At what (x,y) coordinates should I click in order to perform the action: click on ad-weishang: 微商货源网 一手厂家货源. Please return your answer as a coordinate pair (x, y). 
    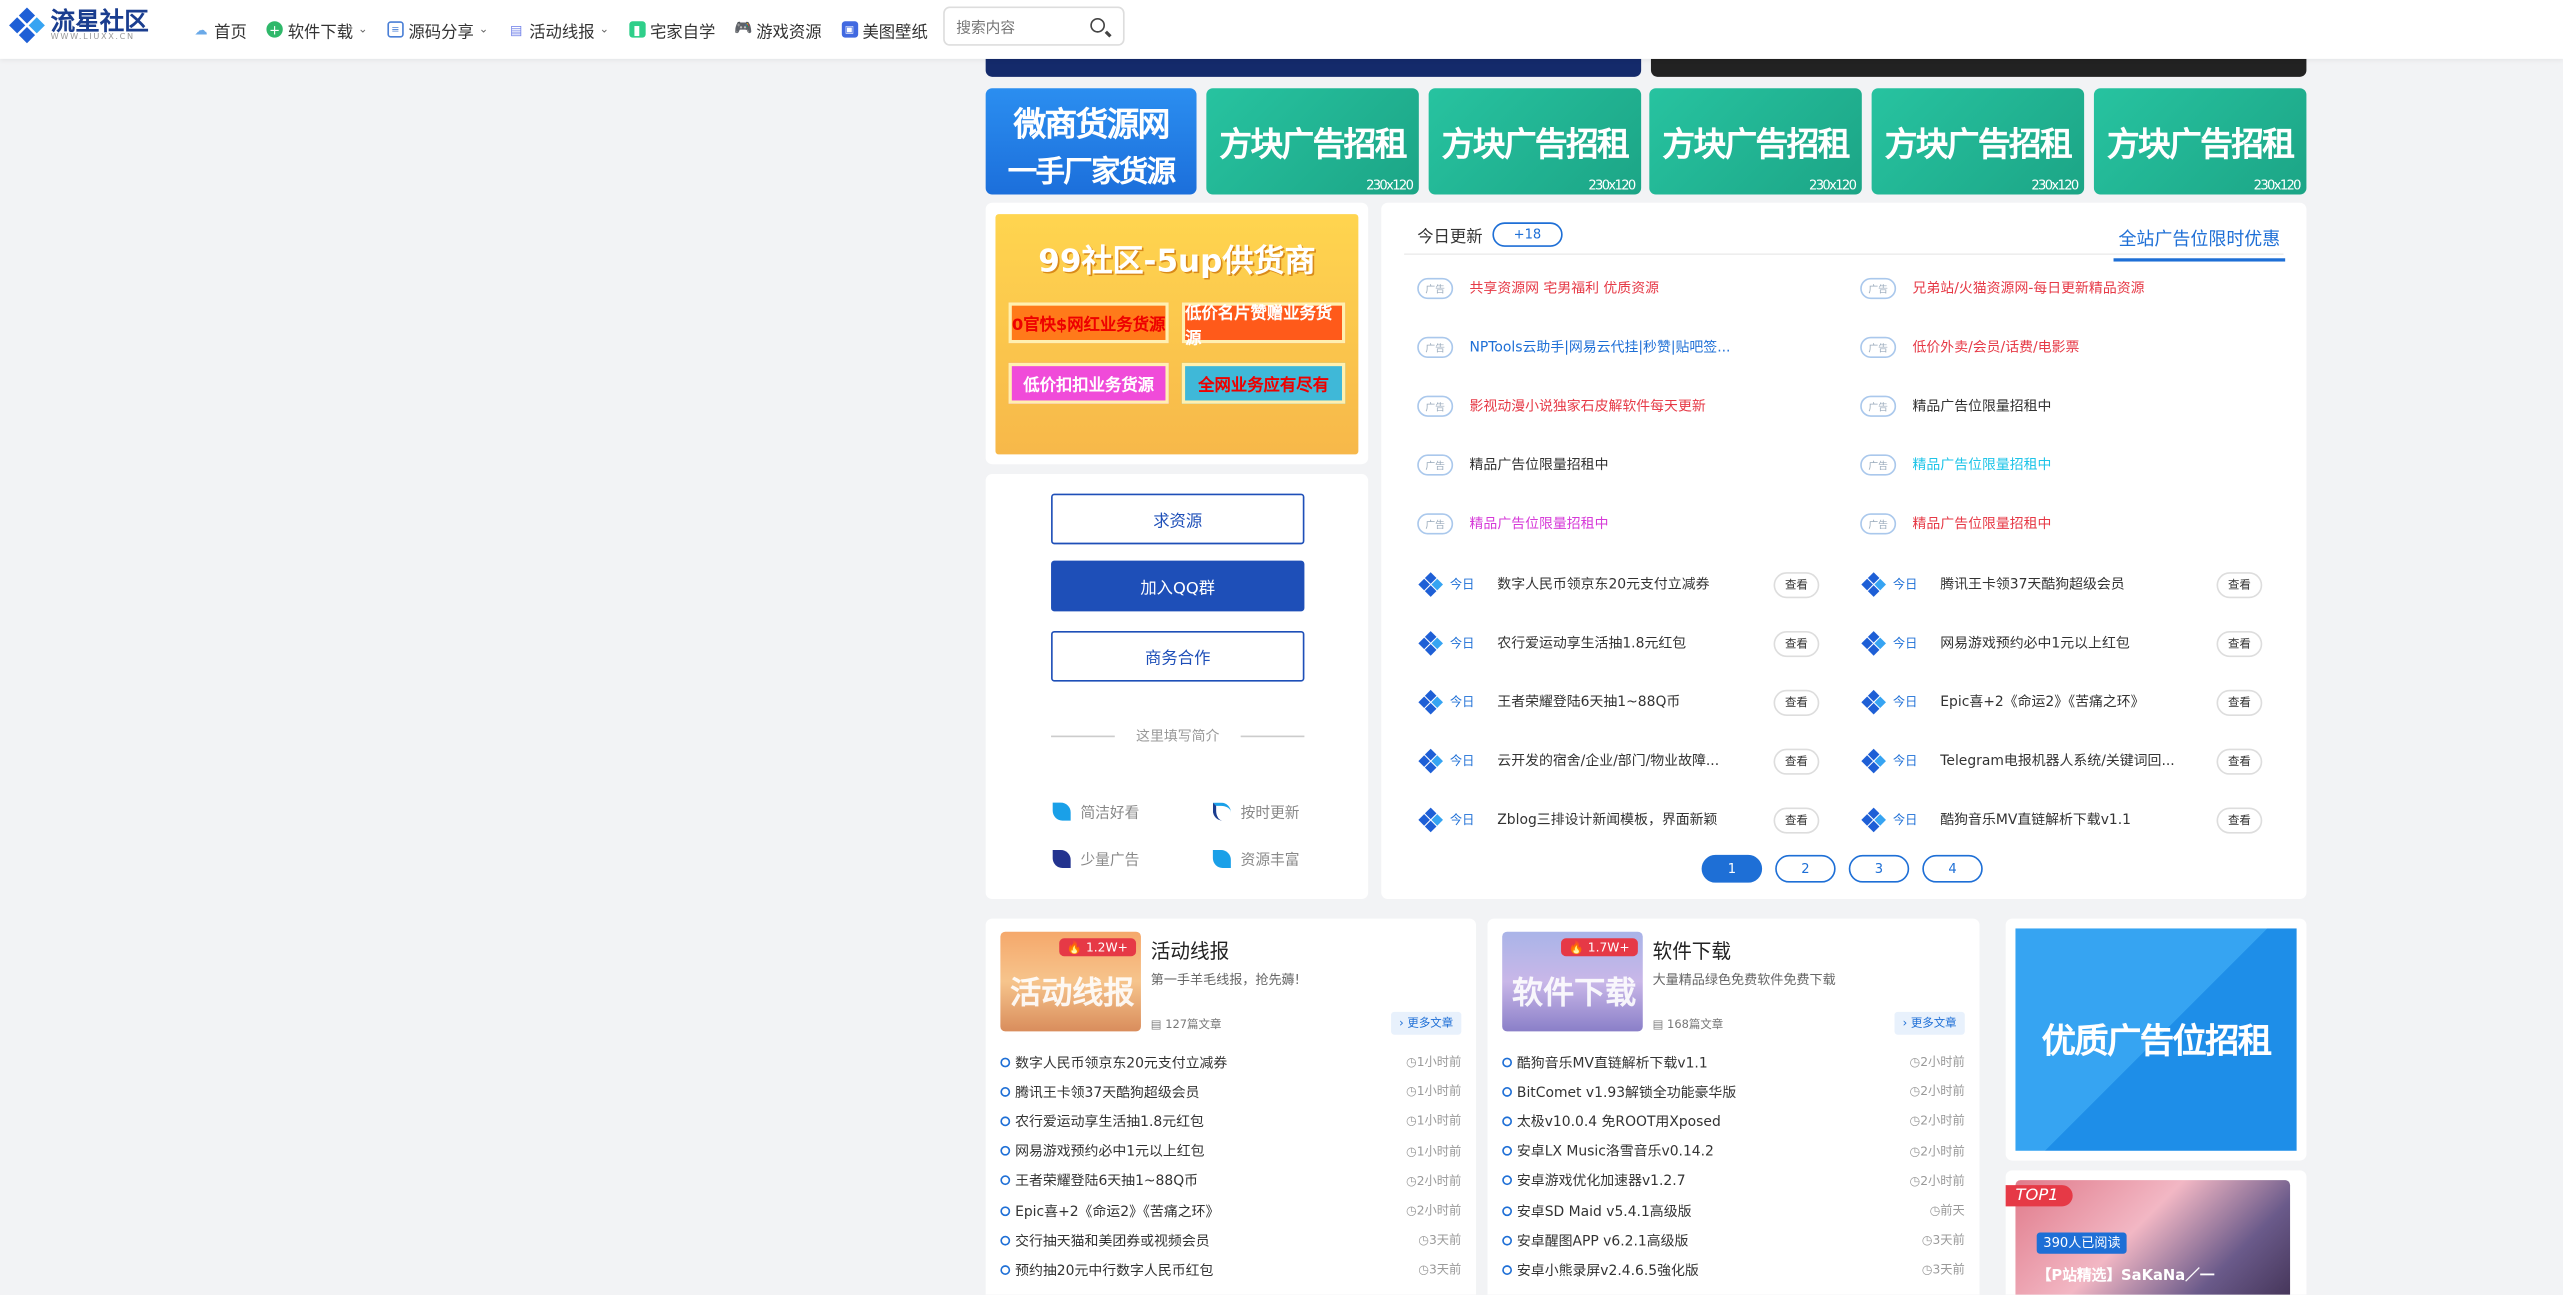
    Looking at the image, I should click on (1091, 141).